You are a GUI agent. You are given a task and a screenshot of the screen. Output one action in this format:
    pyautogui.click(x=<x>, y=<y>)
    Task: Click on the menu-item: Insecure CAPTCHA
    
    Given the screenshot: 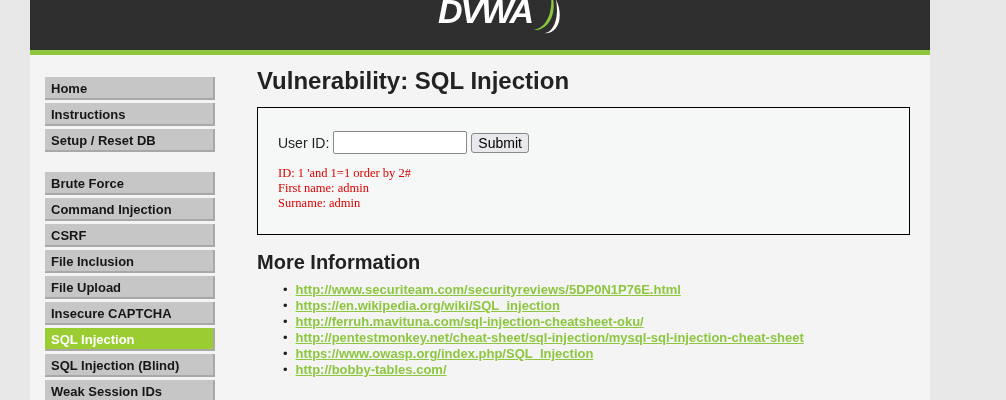 What is the action you would take?
    pyautogui.click(x=130, y=313)
    